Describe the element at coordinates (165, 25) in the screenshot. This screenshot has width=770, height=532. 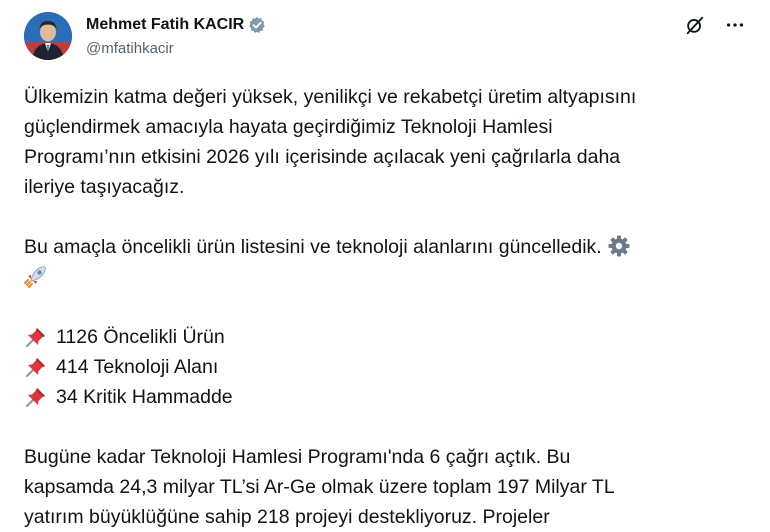
I see `author-name: Mehmet Fatih KACIR` at that location.